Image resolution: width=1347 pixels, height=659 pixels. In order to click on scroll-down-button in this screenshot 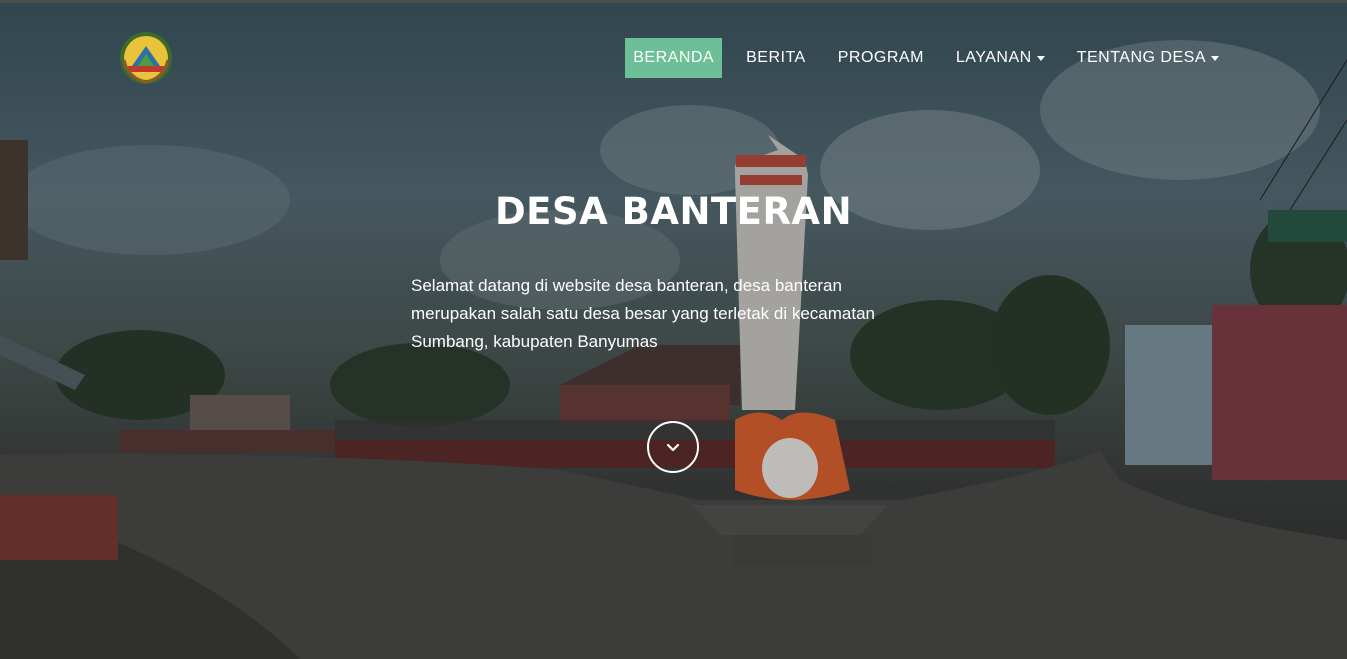, I will do `click(673, 447)`.